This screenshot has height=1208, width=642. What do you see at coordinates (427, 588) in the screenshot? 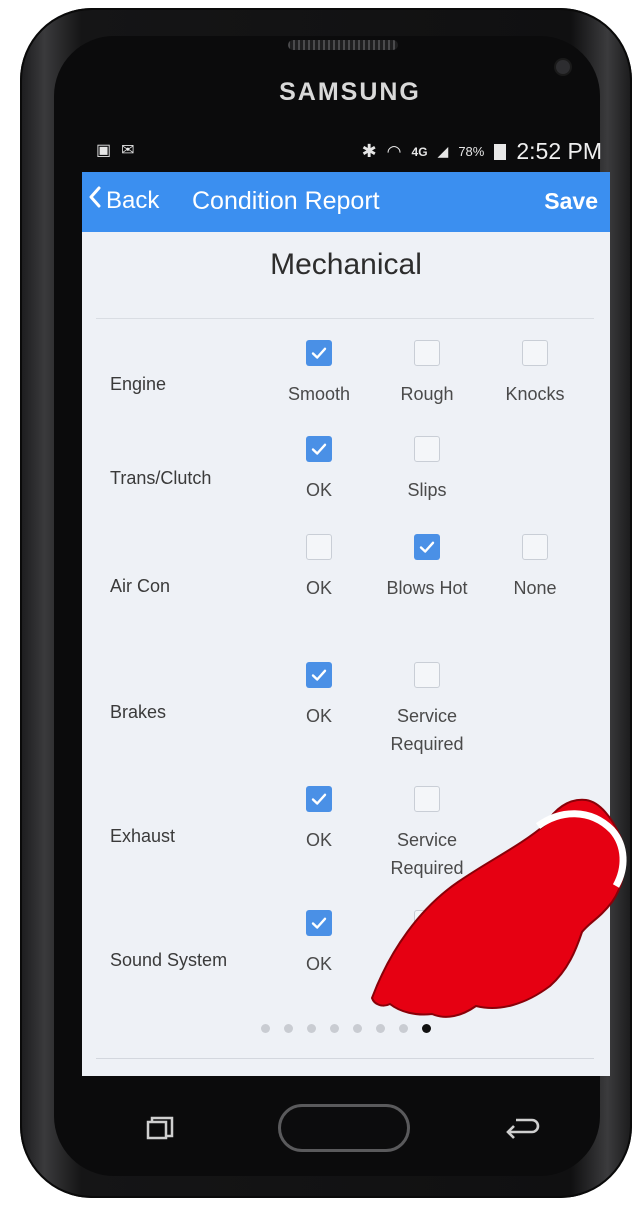
I see `option-label: Blows Hot` at bounding box center [427, 588].